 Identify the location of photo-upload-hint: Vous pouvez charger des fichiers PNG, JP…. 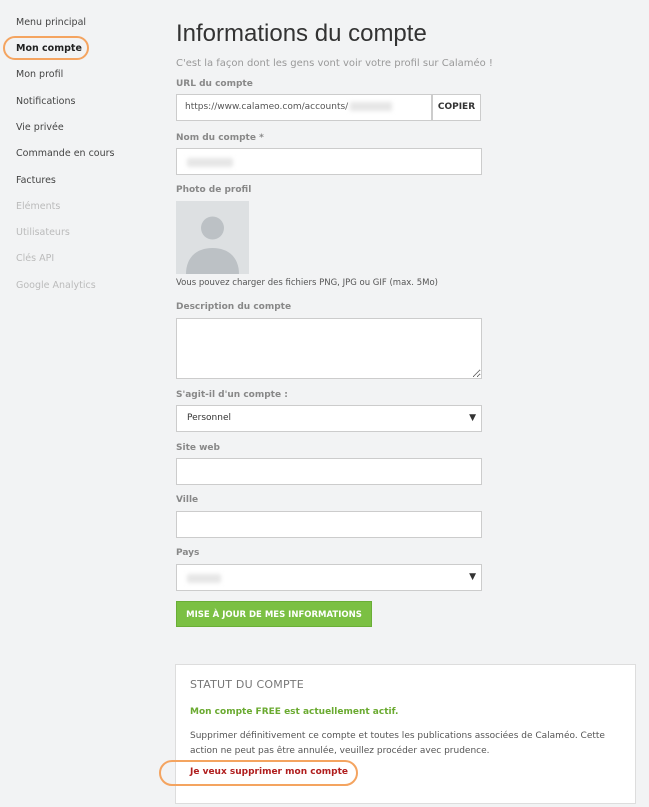
(307, 283).